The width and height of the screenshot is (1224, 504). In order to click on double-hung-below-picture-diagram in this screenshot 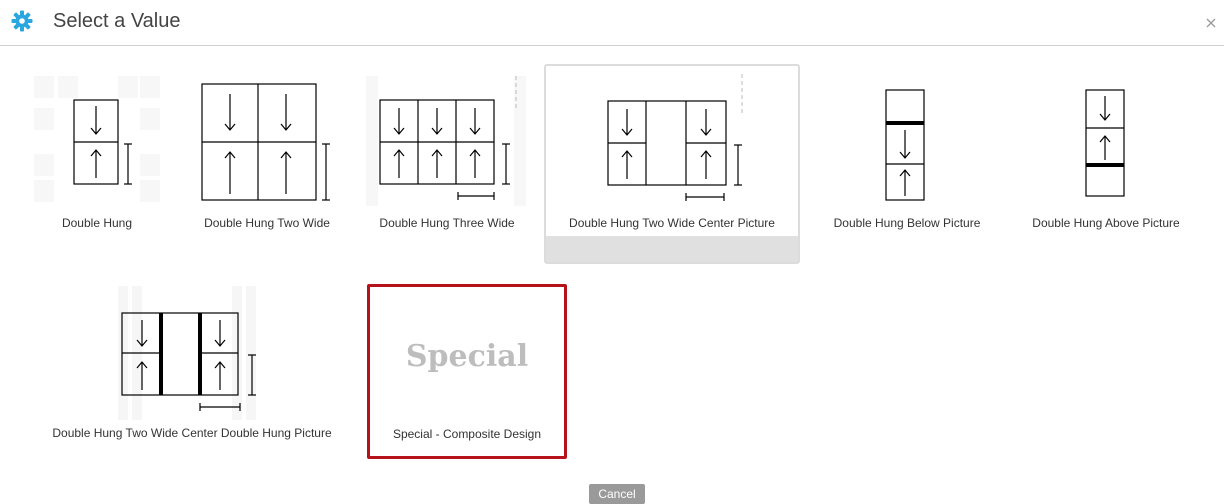, I will do `click(905, 145)`.